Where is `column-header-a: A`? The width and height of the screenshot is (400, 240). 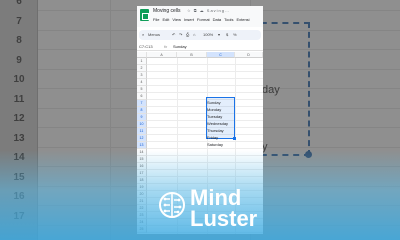
column-header-a: A is located at coordinates (162, 55).